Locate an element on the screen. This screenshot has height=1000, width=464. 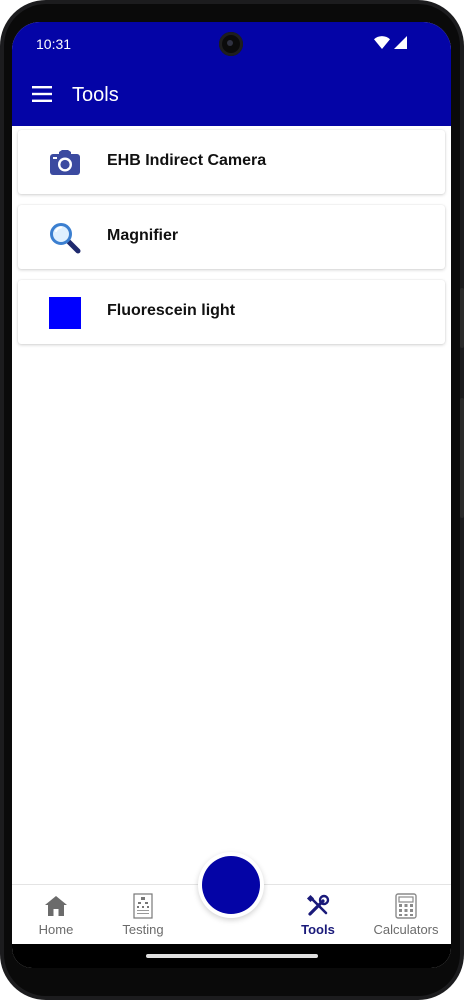
nav-label: Calculators is located at coordinates (406, 929).